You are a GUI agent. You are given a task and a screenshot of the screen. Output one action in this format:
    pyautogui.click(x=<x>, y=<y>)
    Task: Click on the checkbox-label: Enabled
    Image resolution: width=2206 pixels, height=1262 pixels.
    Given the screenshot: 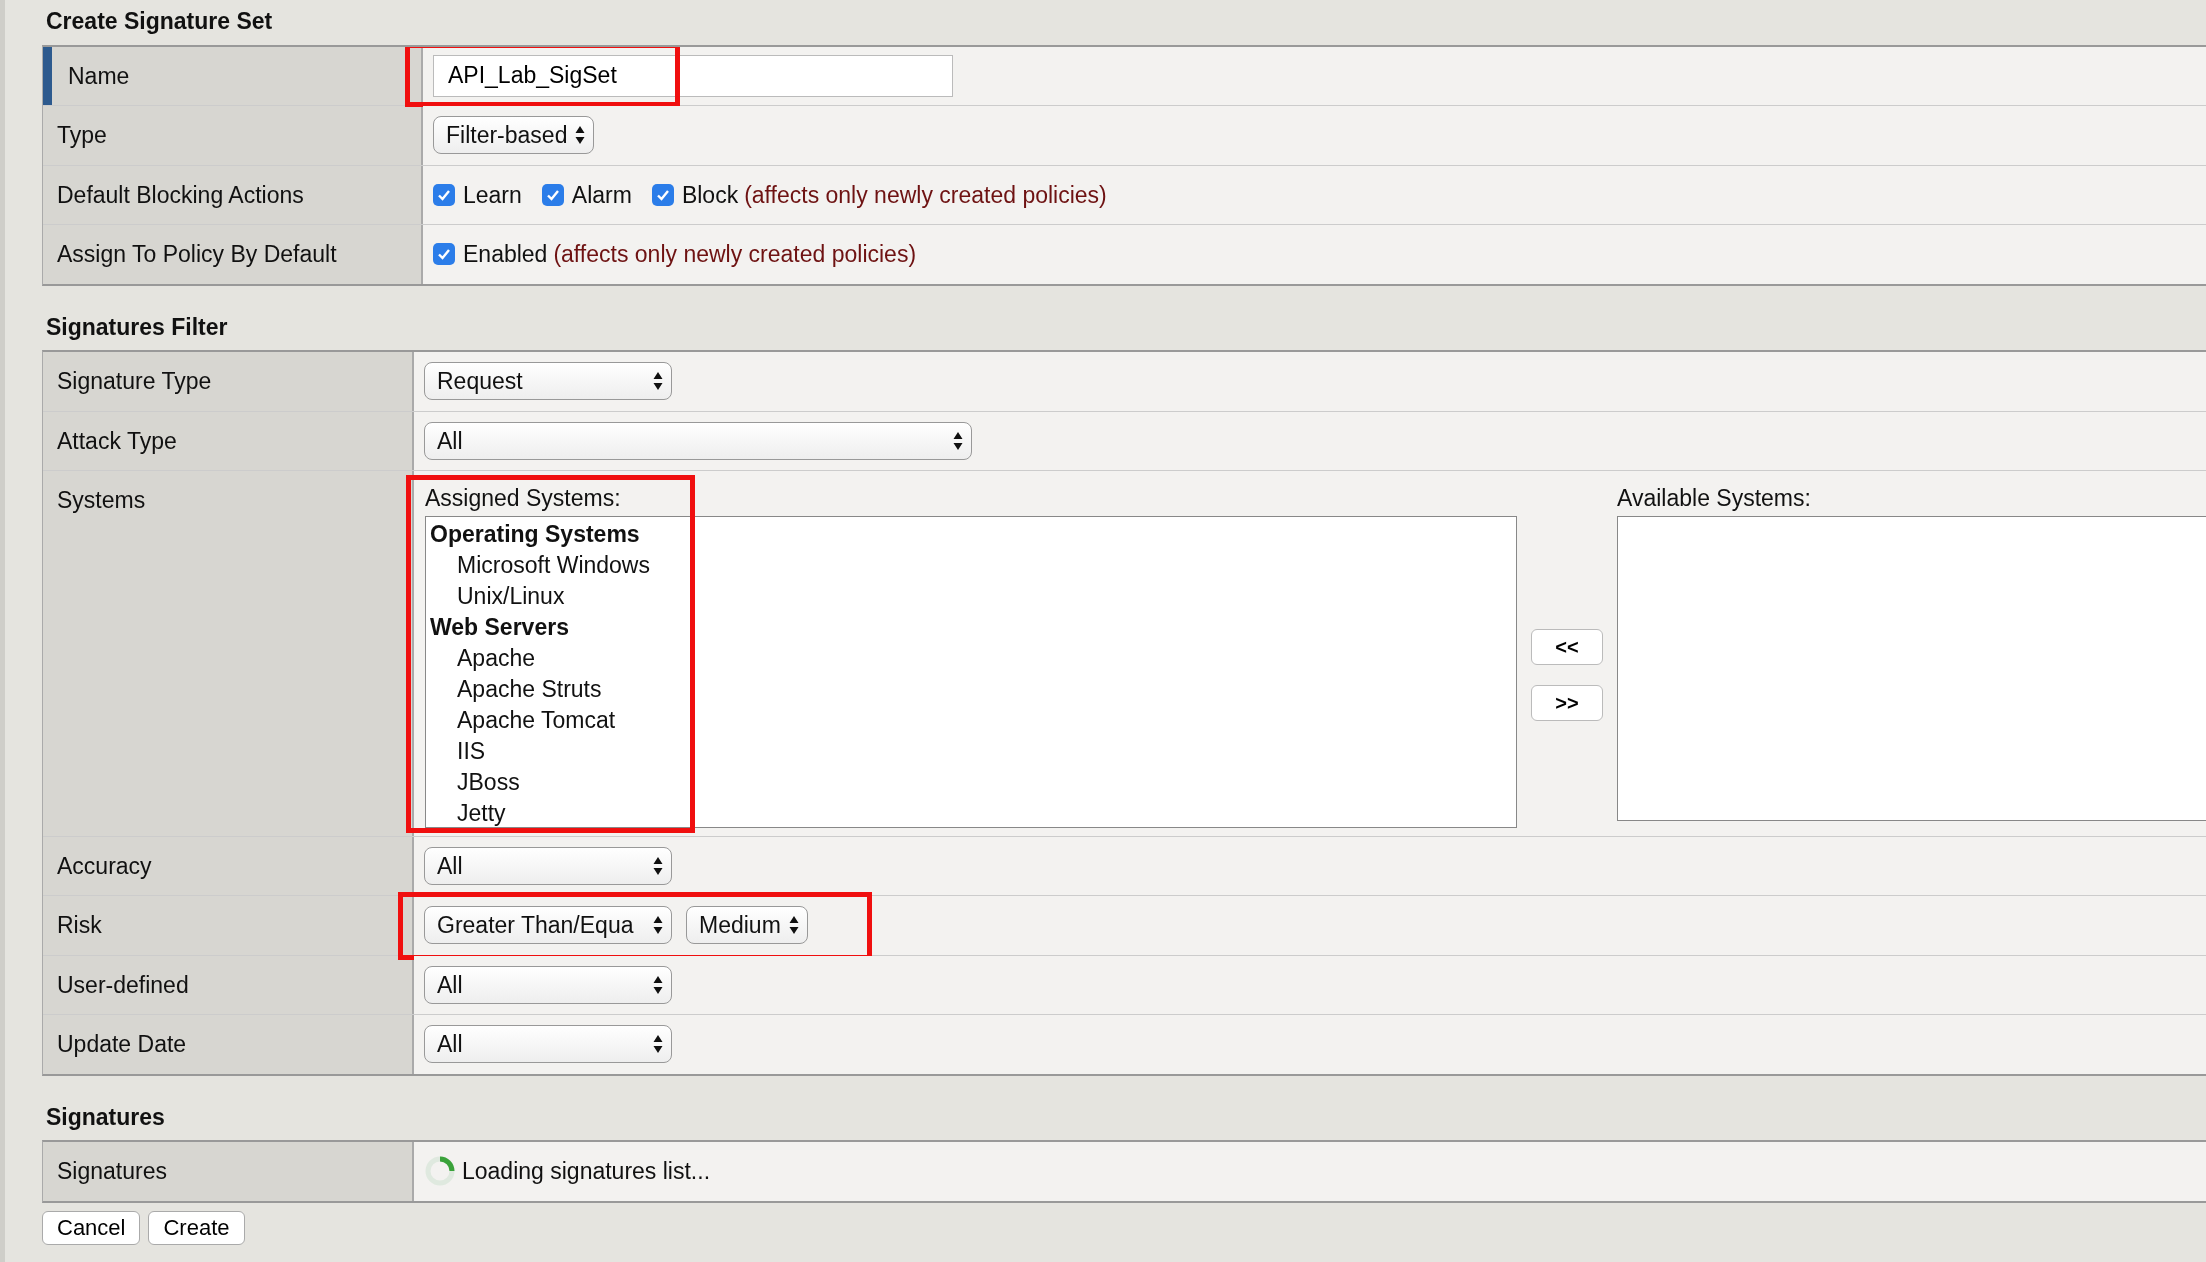 What is the action you would take?
    pyautogui.click(x=505, y=254)
    